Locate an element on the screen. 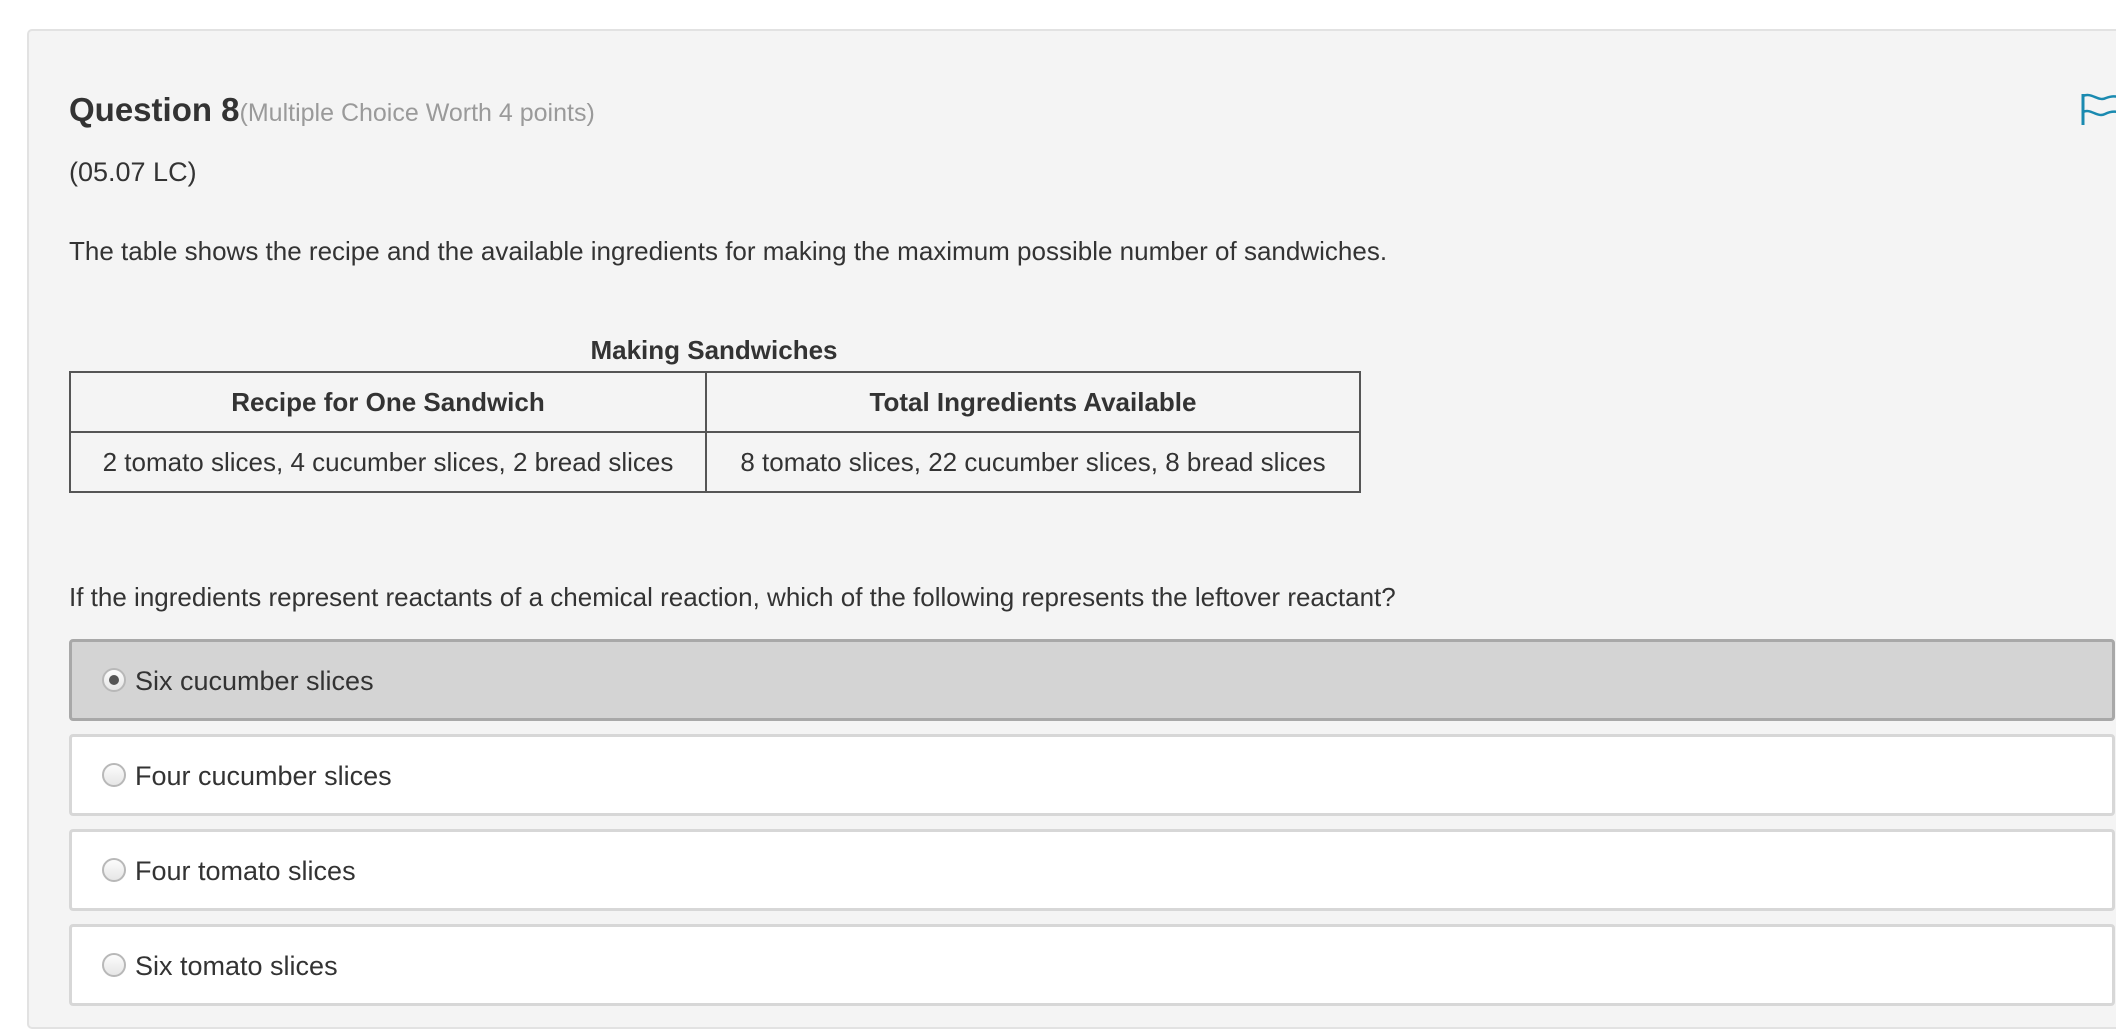  choice-label: Four cucumber slices is located at coordinates (263, 776).